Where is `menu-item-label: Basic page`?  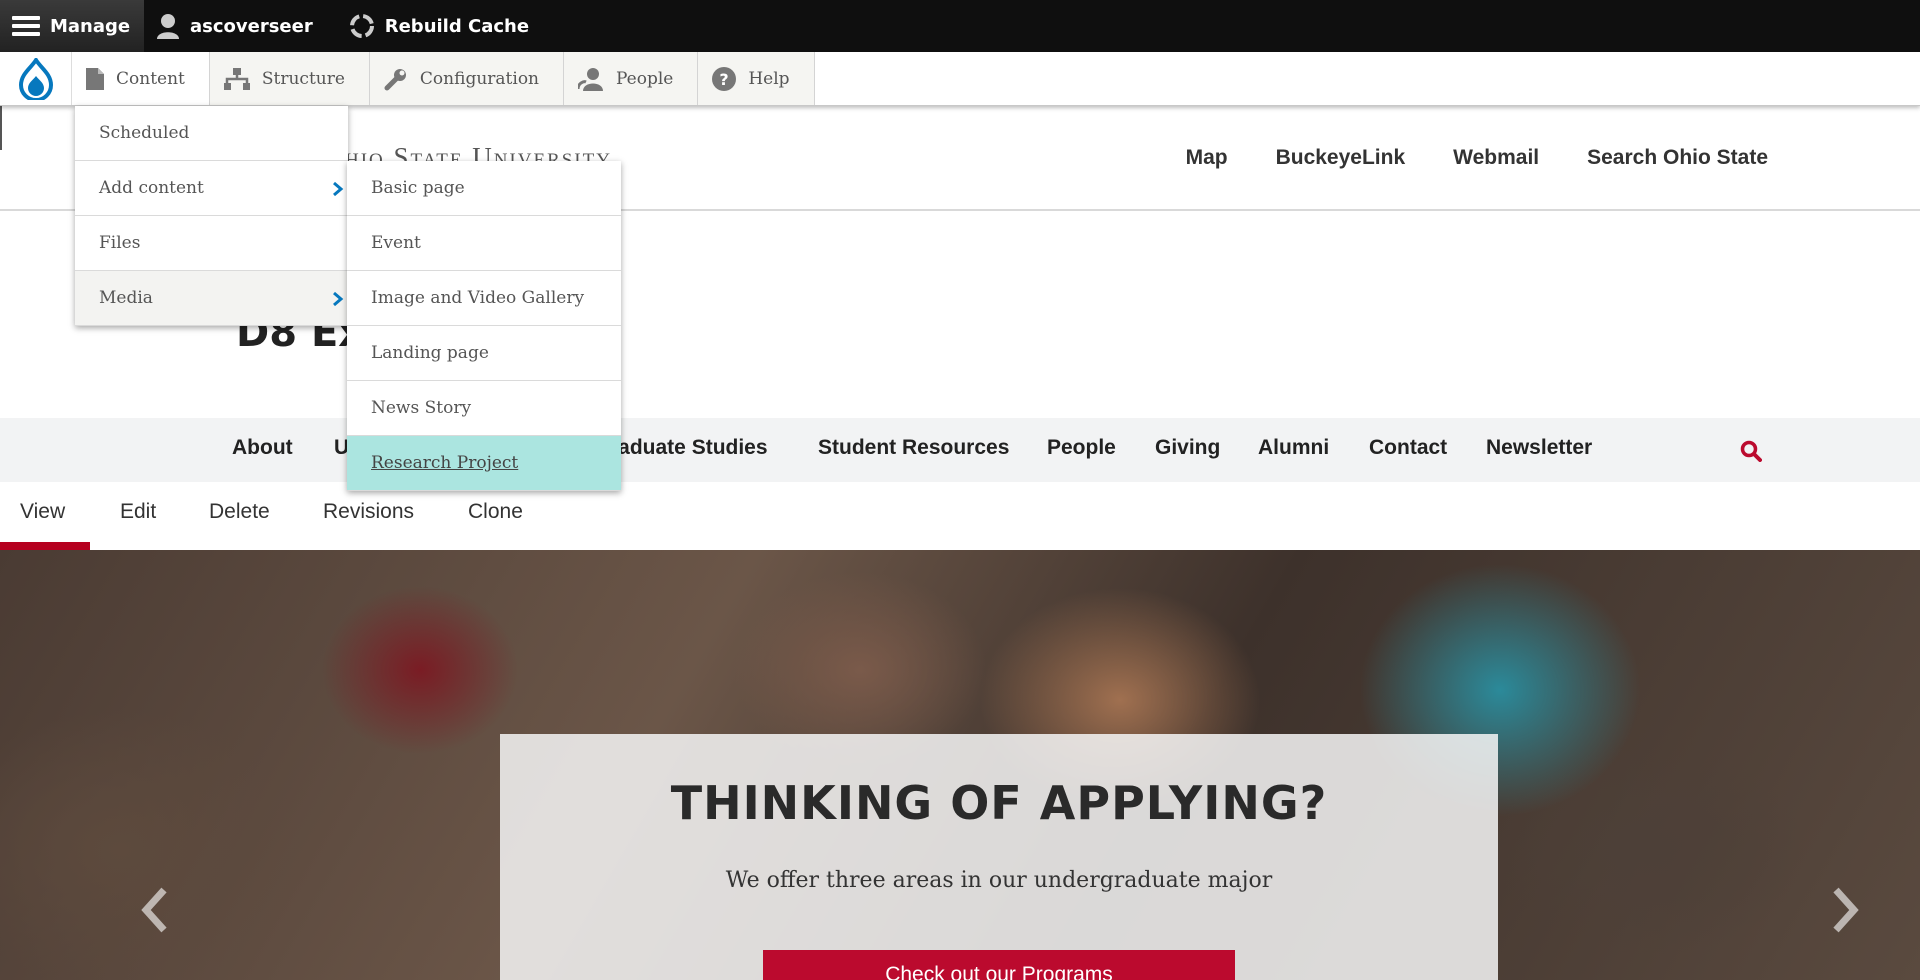
menu-item-label: Basic page is located at coordinates (418, 188).